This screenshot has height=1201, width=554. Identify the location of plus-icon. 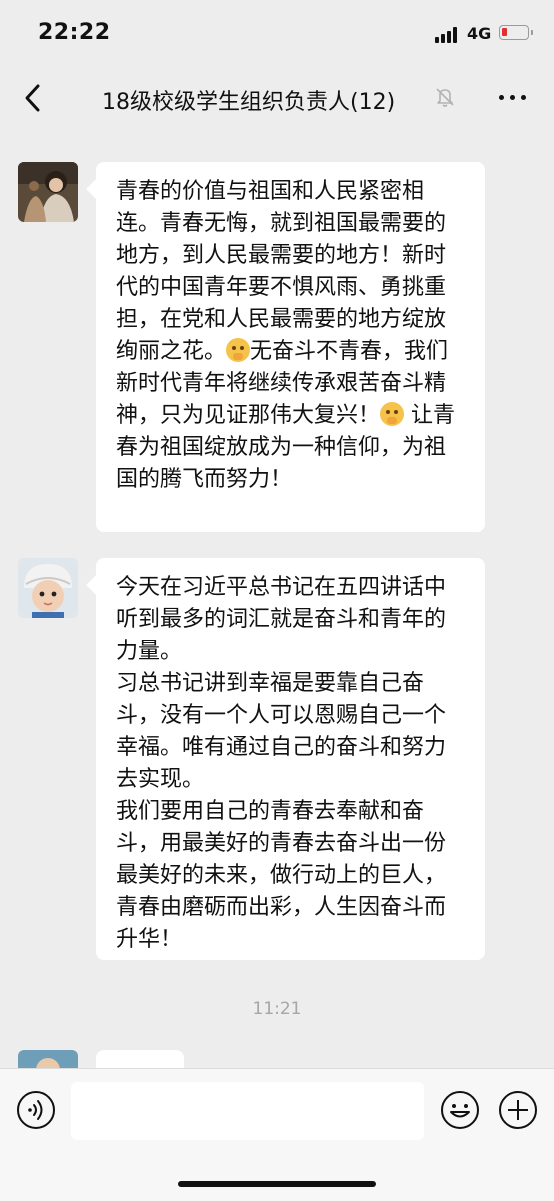
(518, 1110).